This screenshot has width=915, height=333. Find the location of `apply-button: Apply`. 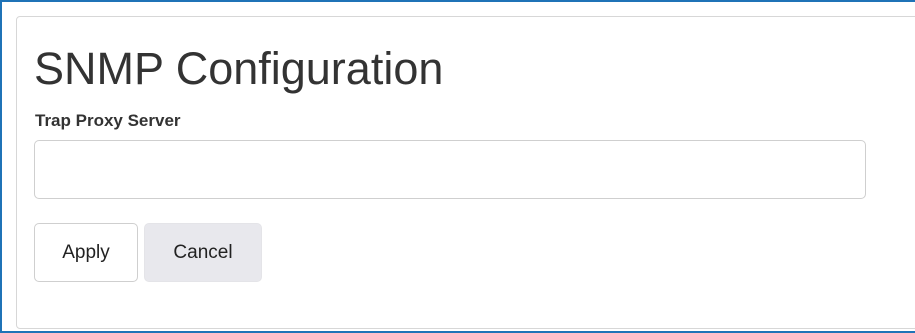

apply-button: Apply is located at coordinates (86, 252).